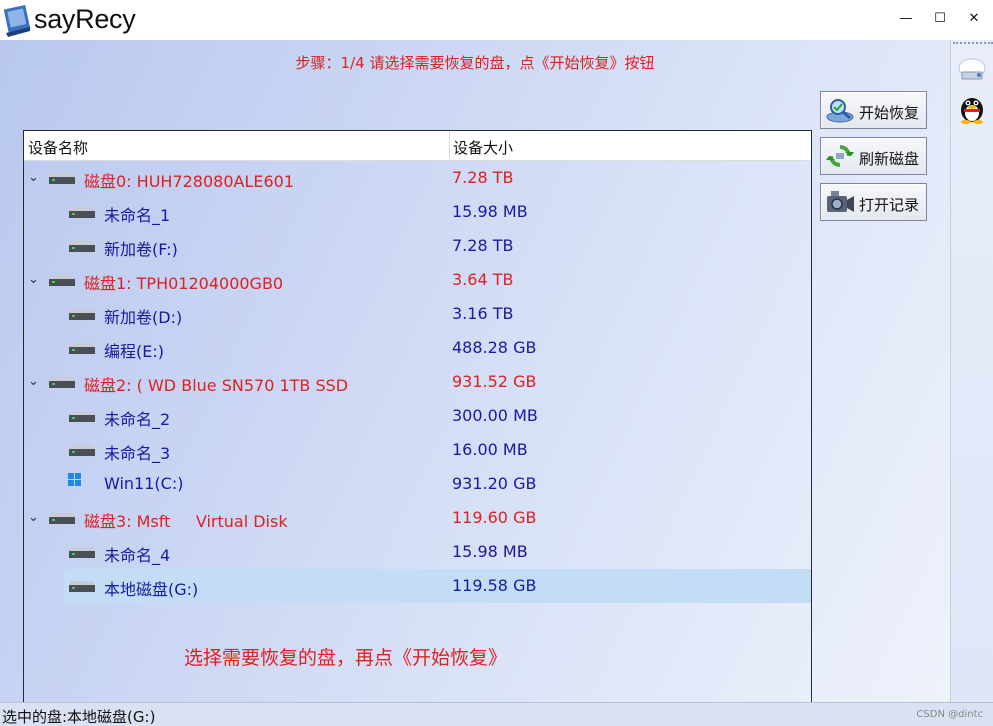  Describe the element at coordinates (972, 69) in the screenshot. I see `network-disk-icon` at that location.